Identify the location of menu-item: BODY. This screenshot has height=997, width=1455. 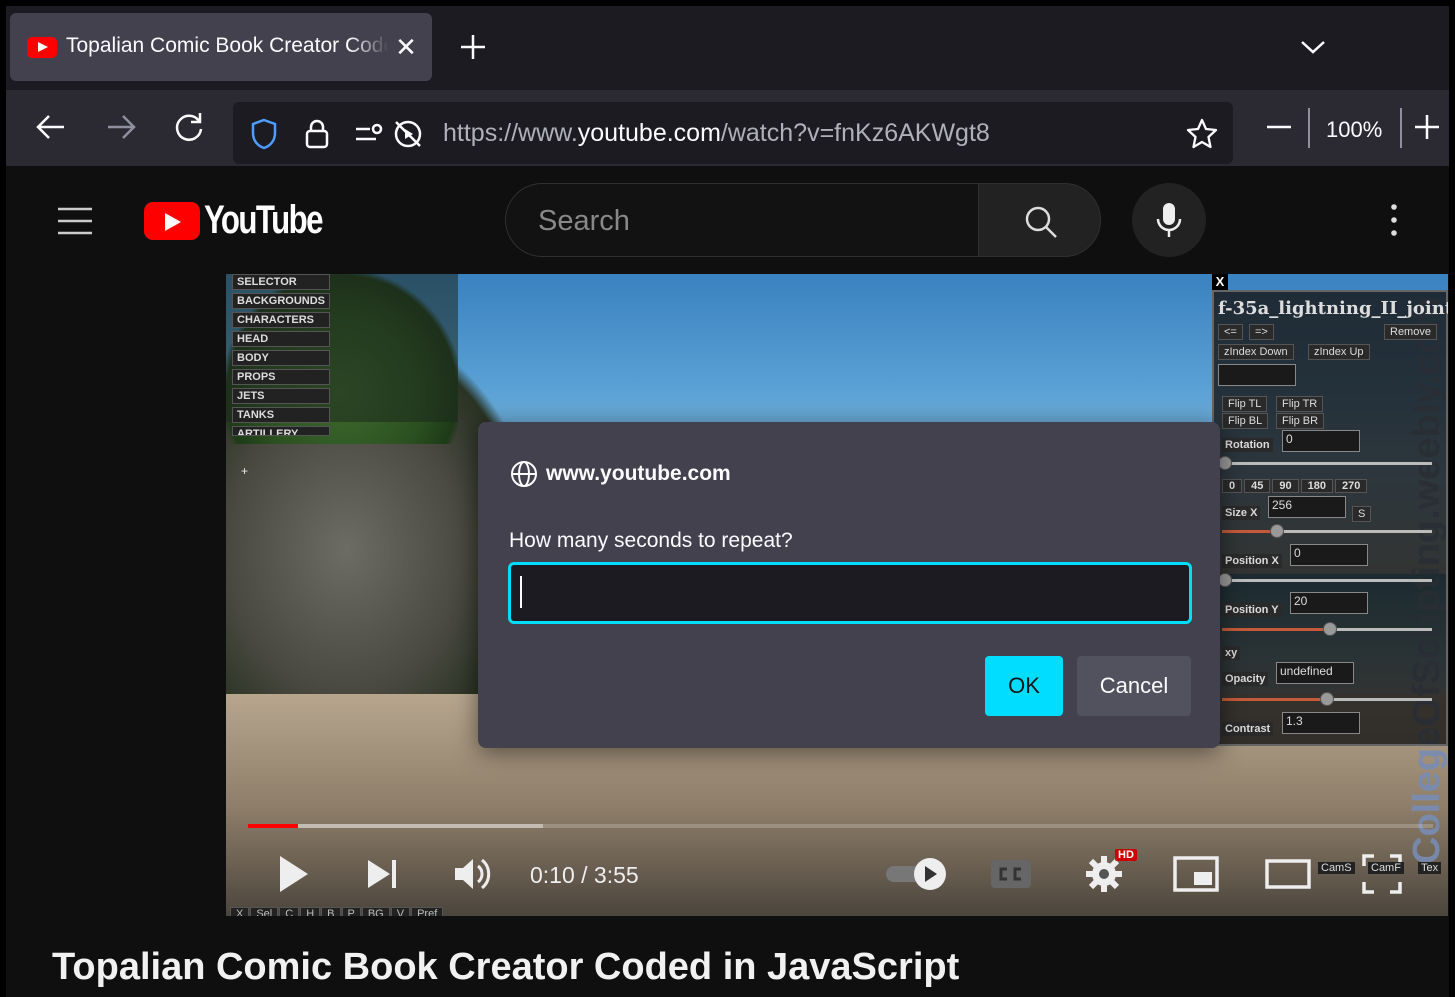
(281, 358).